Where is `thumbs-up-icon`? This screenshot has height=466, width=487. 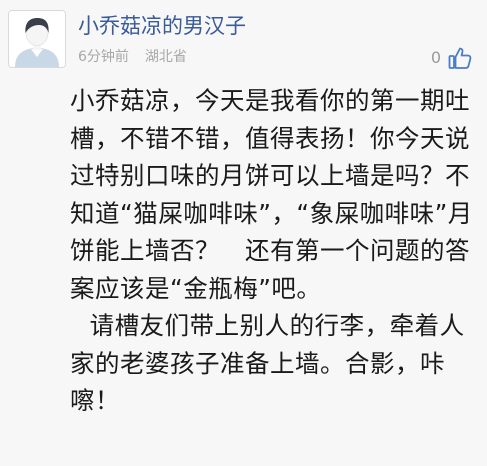
thumbs-up-icon is located at coordinates (460, 58).